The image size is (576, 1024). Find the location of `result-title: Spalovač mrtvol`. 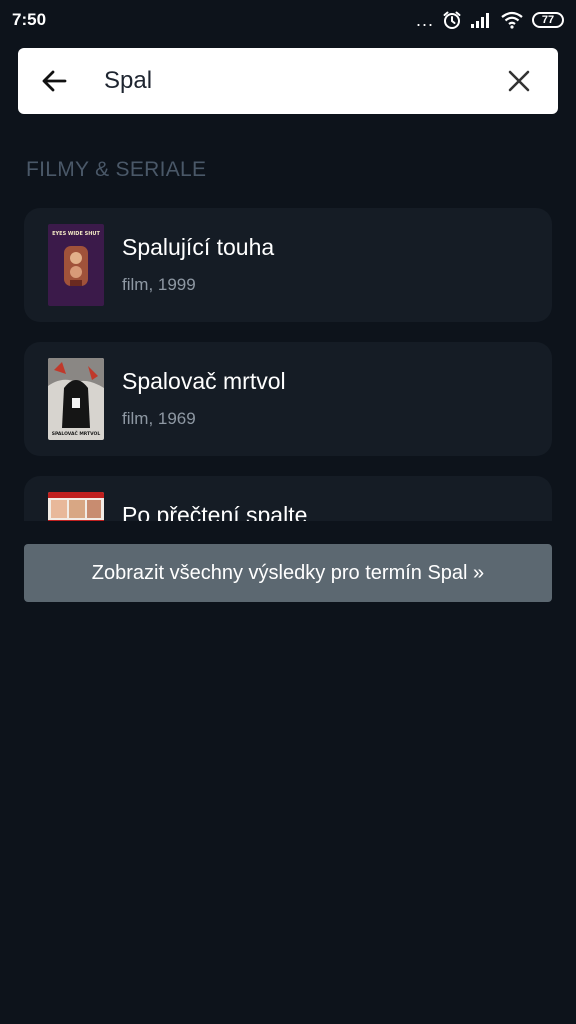

result-title: Spalovač mrtvol is located at coordinates (204, 381).